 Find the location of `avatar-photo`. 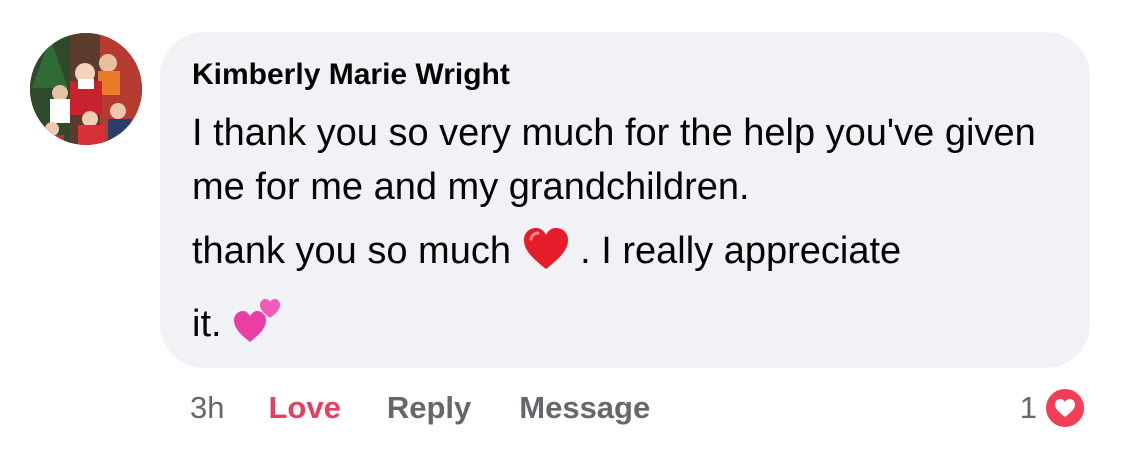

avatar-photo is located at coordinates (86, 89).